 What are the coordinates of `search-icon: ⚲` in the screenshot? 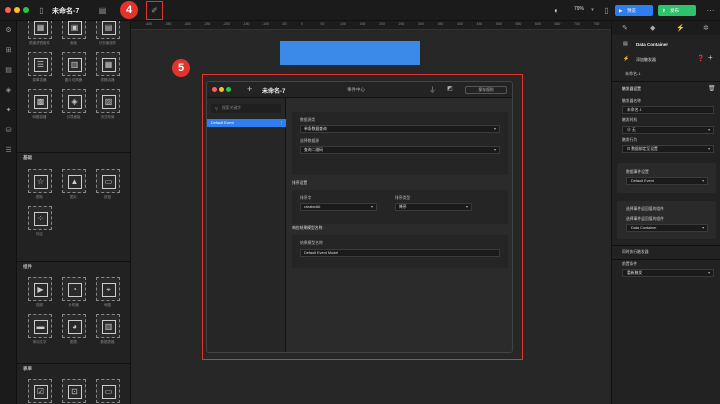 It's located at (216, 108).